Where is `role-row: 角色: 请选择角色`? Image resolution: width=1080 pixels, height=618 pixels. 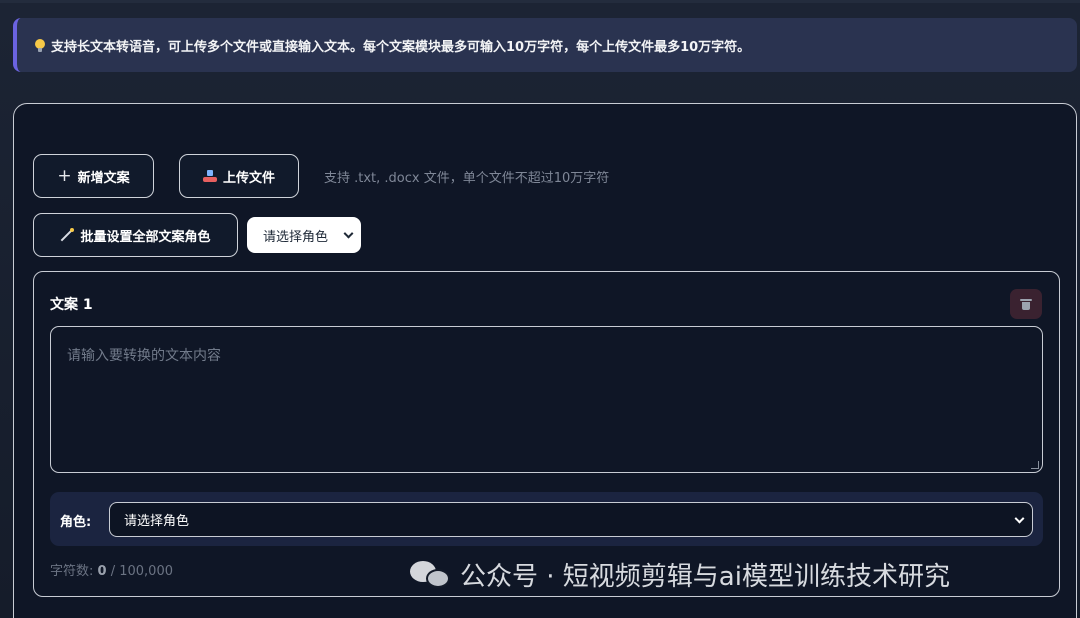
role-row: 角色: 请选择角色 is located at coordinates (546, 519).